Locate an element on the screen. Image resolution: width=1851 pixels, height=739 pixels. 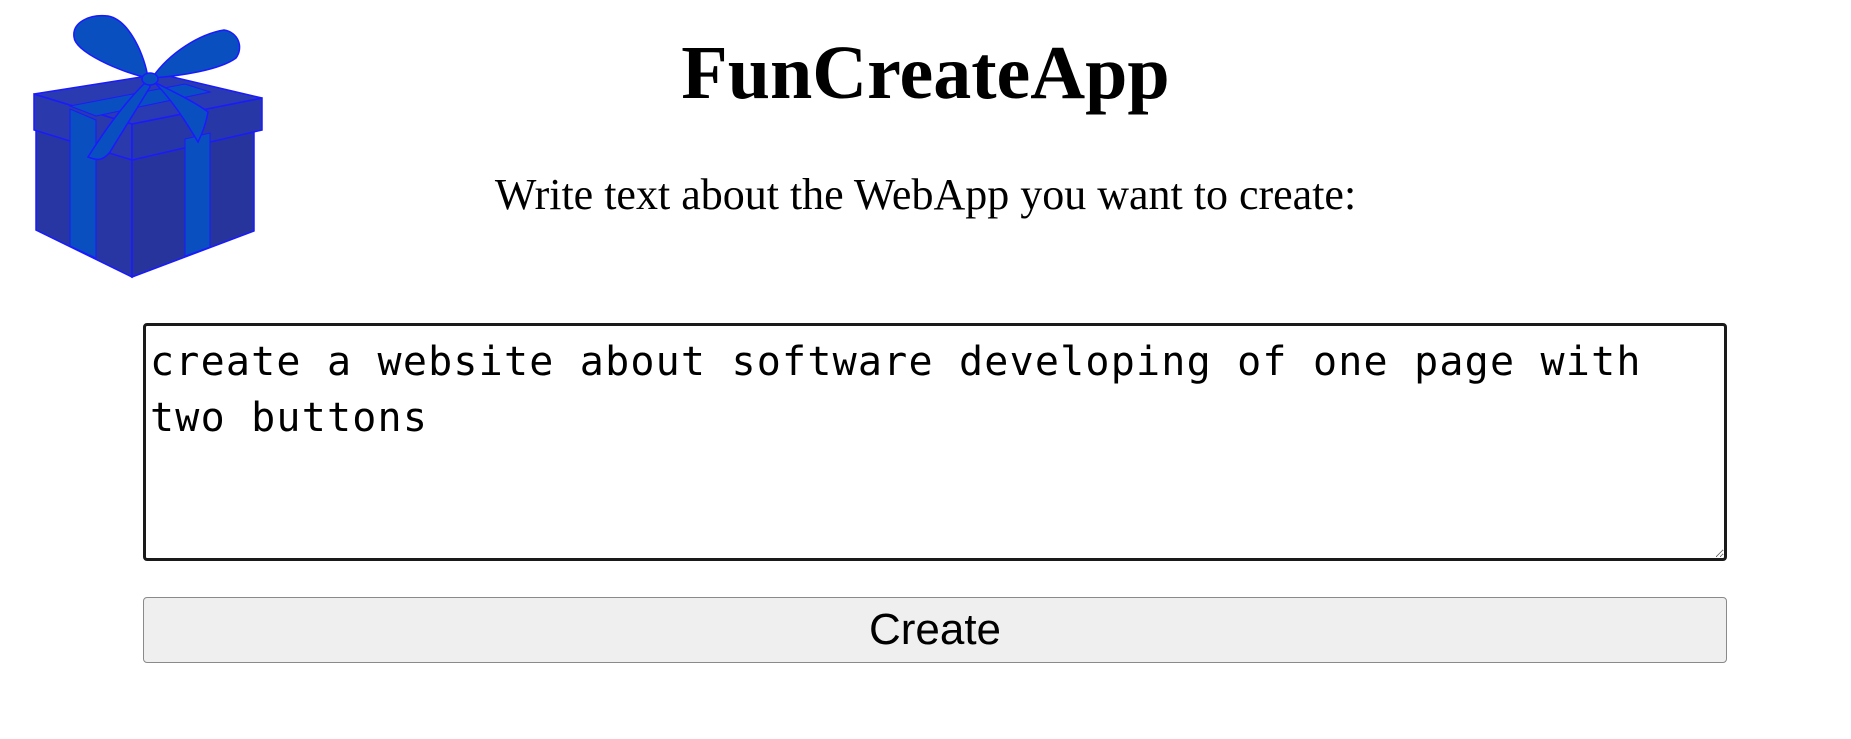
page-title: FunCreateApp is located at coordinates (925, 73).